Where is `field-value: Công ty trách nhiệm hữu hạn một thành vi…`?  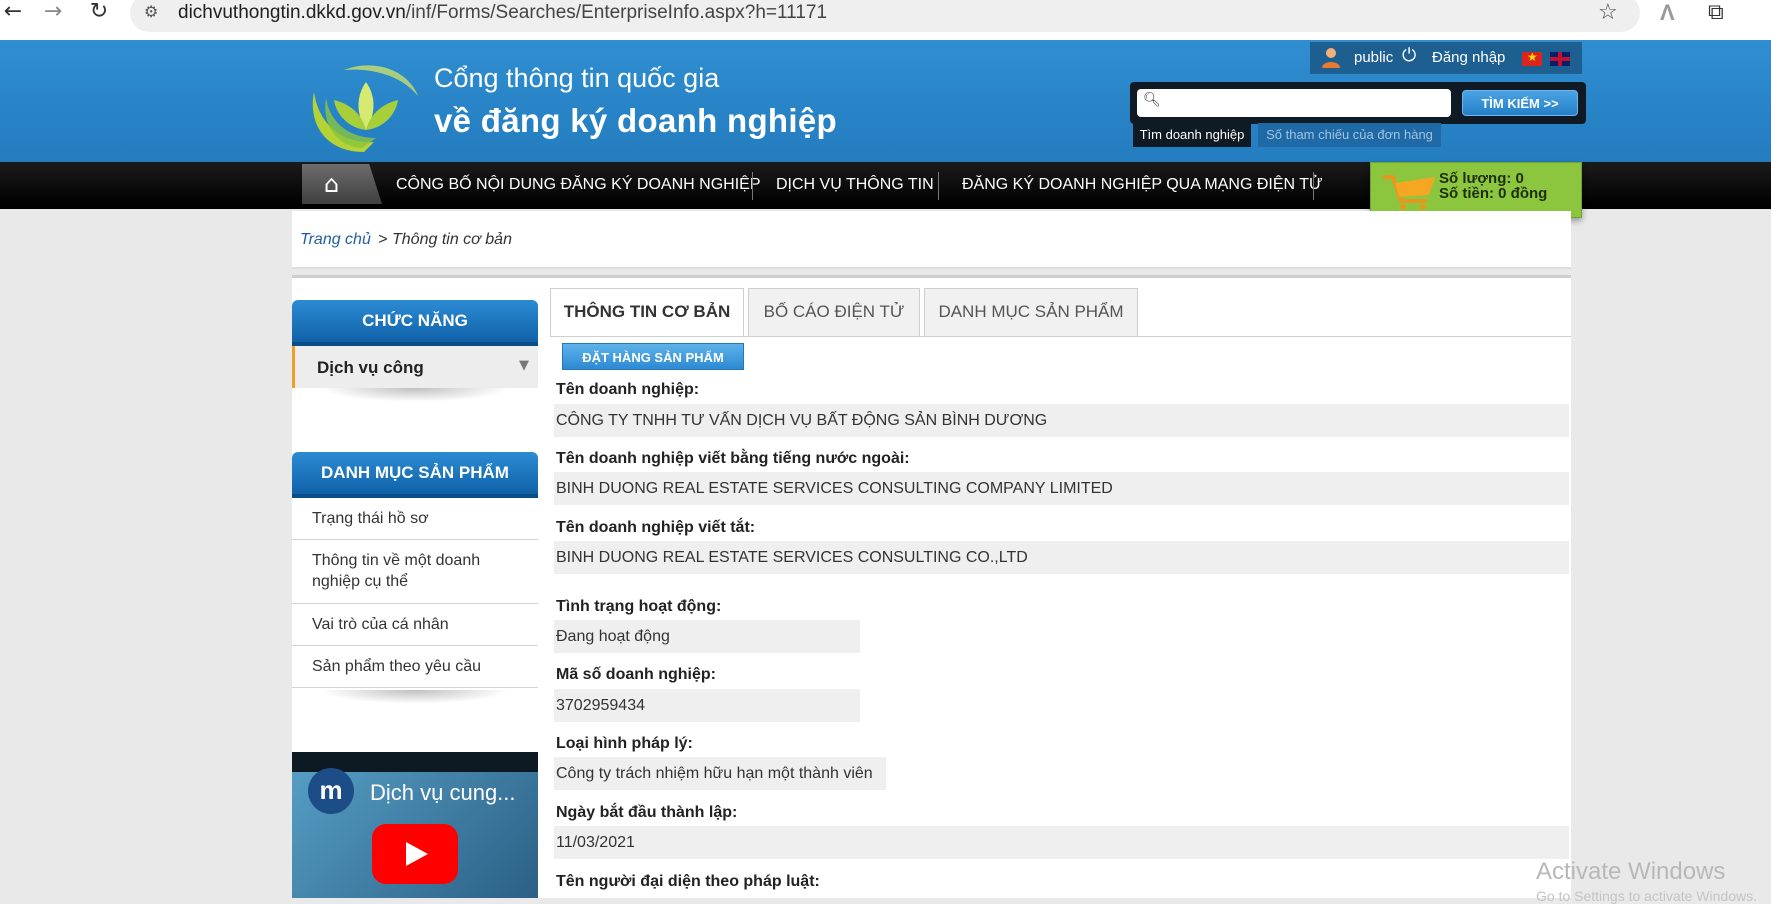
field-value: Công ty trách nhiệm hữu hạn một thành vi… is located at coordinates (720, 773).